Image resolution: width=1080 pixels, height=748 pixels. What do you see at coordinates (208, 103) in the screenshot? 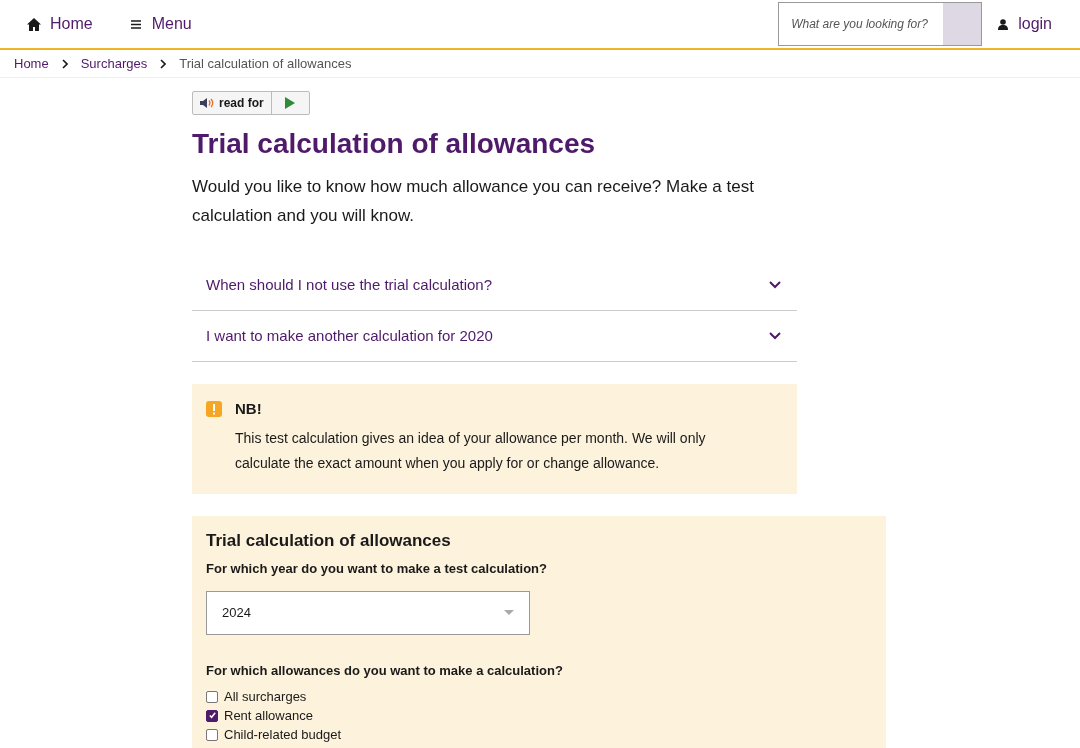
I see `speaker-icon` at bounding box center [208, 103].